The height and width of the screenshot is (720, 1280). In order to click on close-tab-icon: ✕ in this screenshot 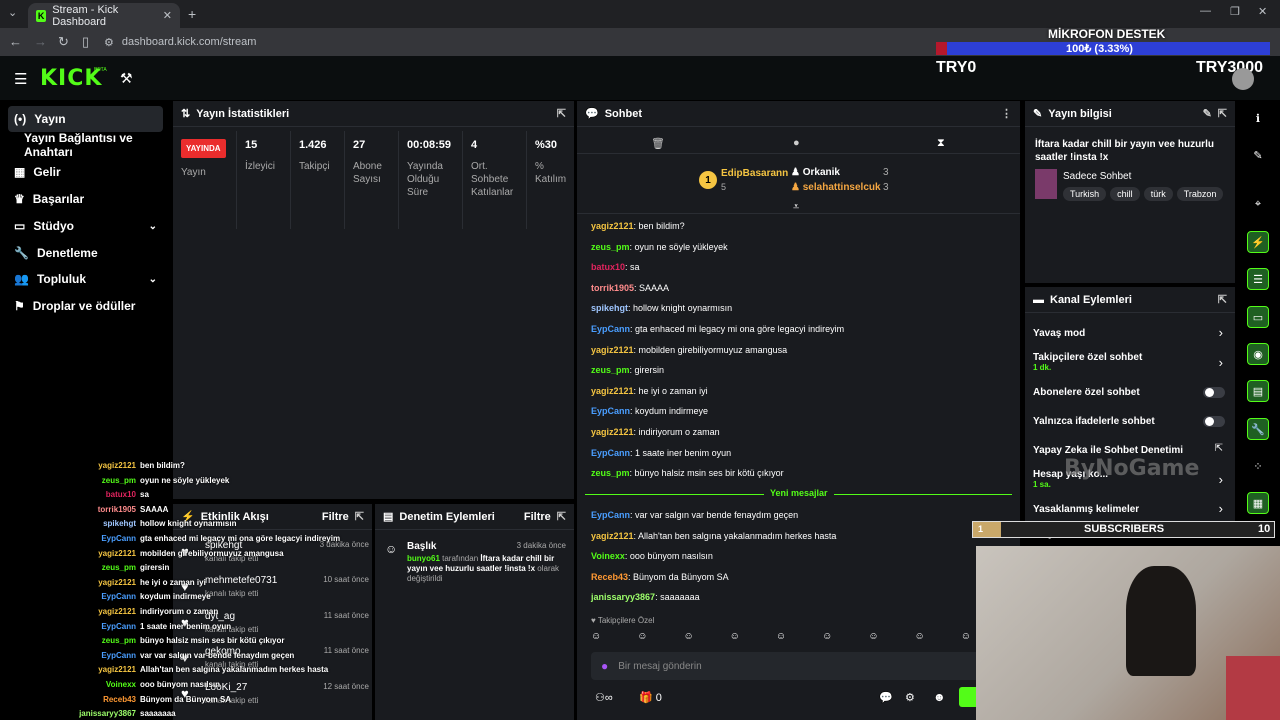, I will do `click(167, 15)`.